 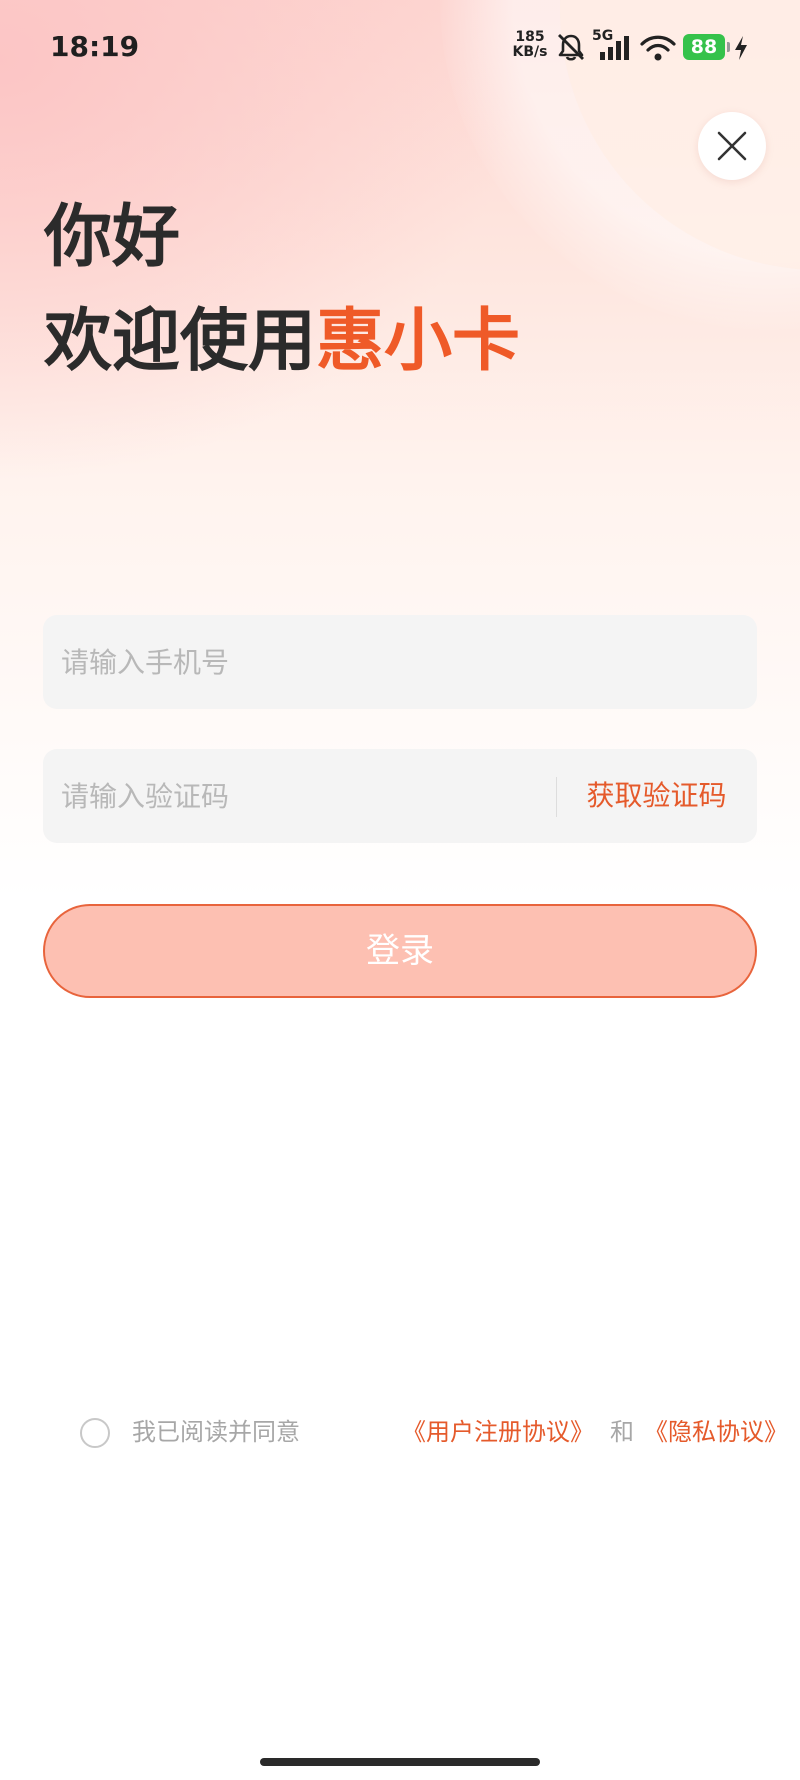 I want to click on phone-input, so click(x=401, y=662).